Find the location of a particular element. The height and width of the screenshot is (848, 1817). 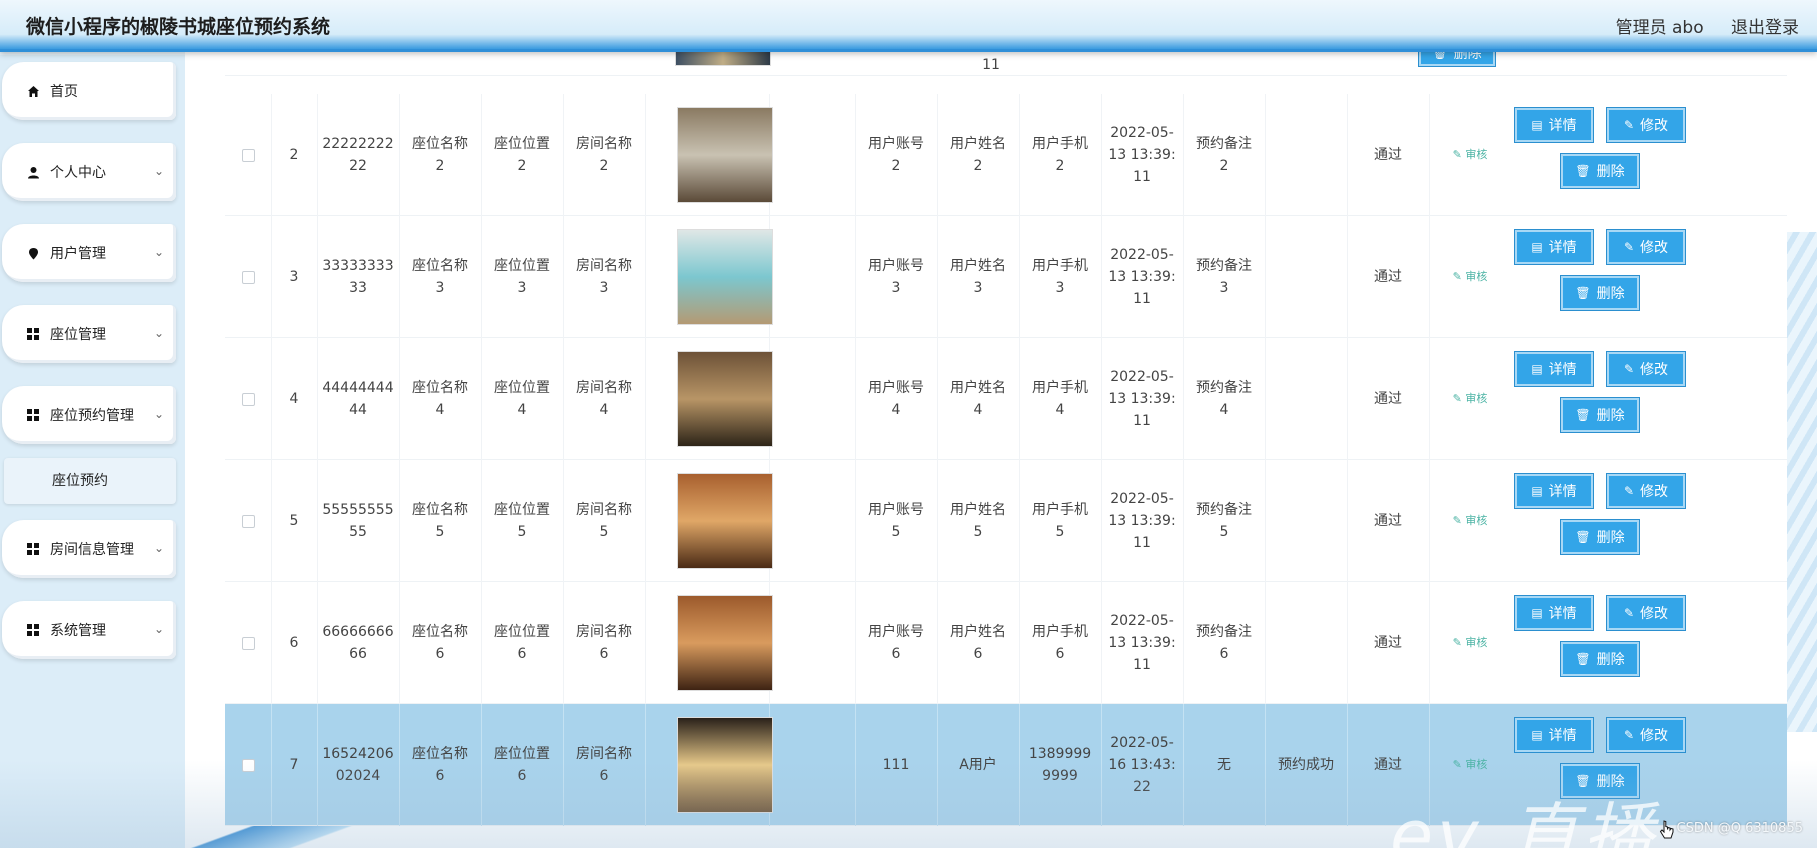

order-number-cell: 22222222 22 is located at coordinates (358, 155).